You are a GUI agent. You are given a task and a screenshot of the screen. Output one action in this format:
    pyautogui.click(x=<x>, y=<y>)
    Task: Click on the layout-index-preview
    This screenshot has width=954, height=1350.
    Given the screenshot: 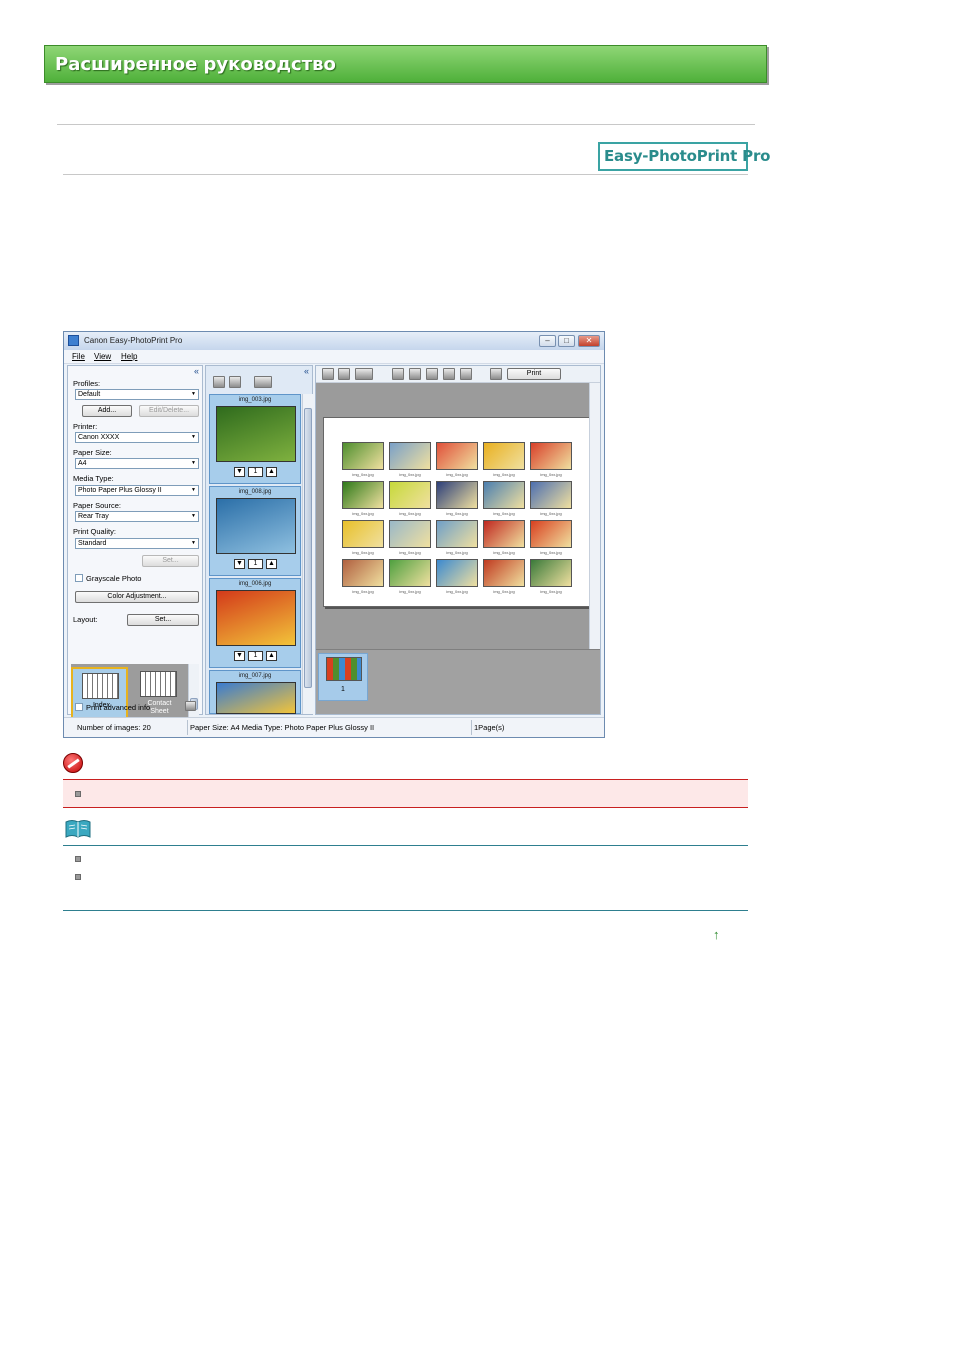 What is the action you would take?
    pyautogui.click(x=100, y=686)
    